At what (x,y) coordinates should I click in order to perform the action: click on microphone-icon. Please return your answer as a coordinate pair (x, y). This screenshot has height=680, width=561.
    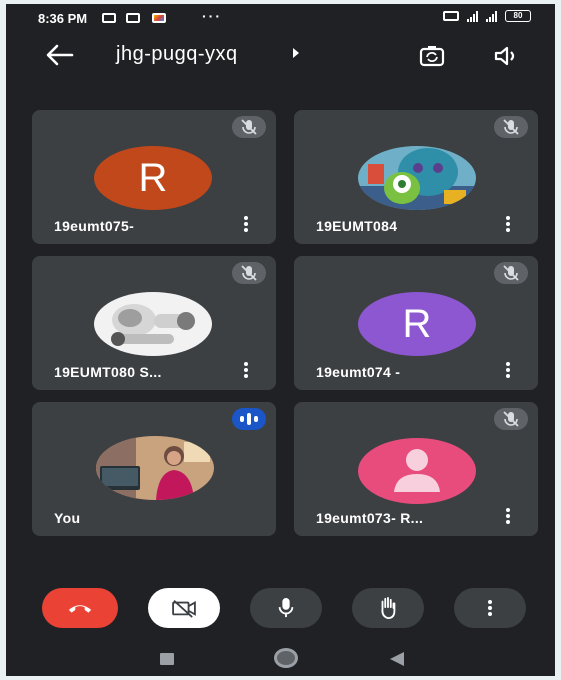
    Looking at the image, I should click on (286, 608).